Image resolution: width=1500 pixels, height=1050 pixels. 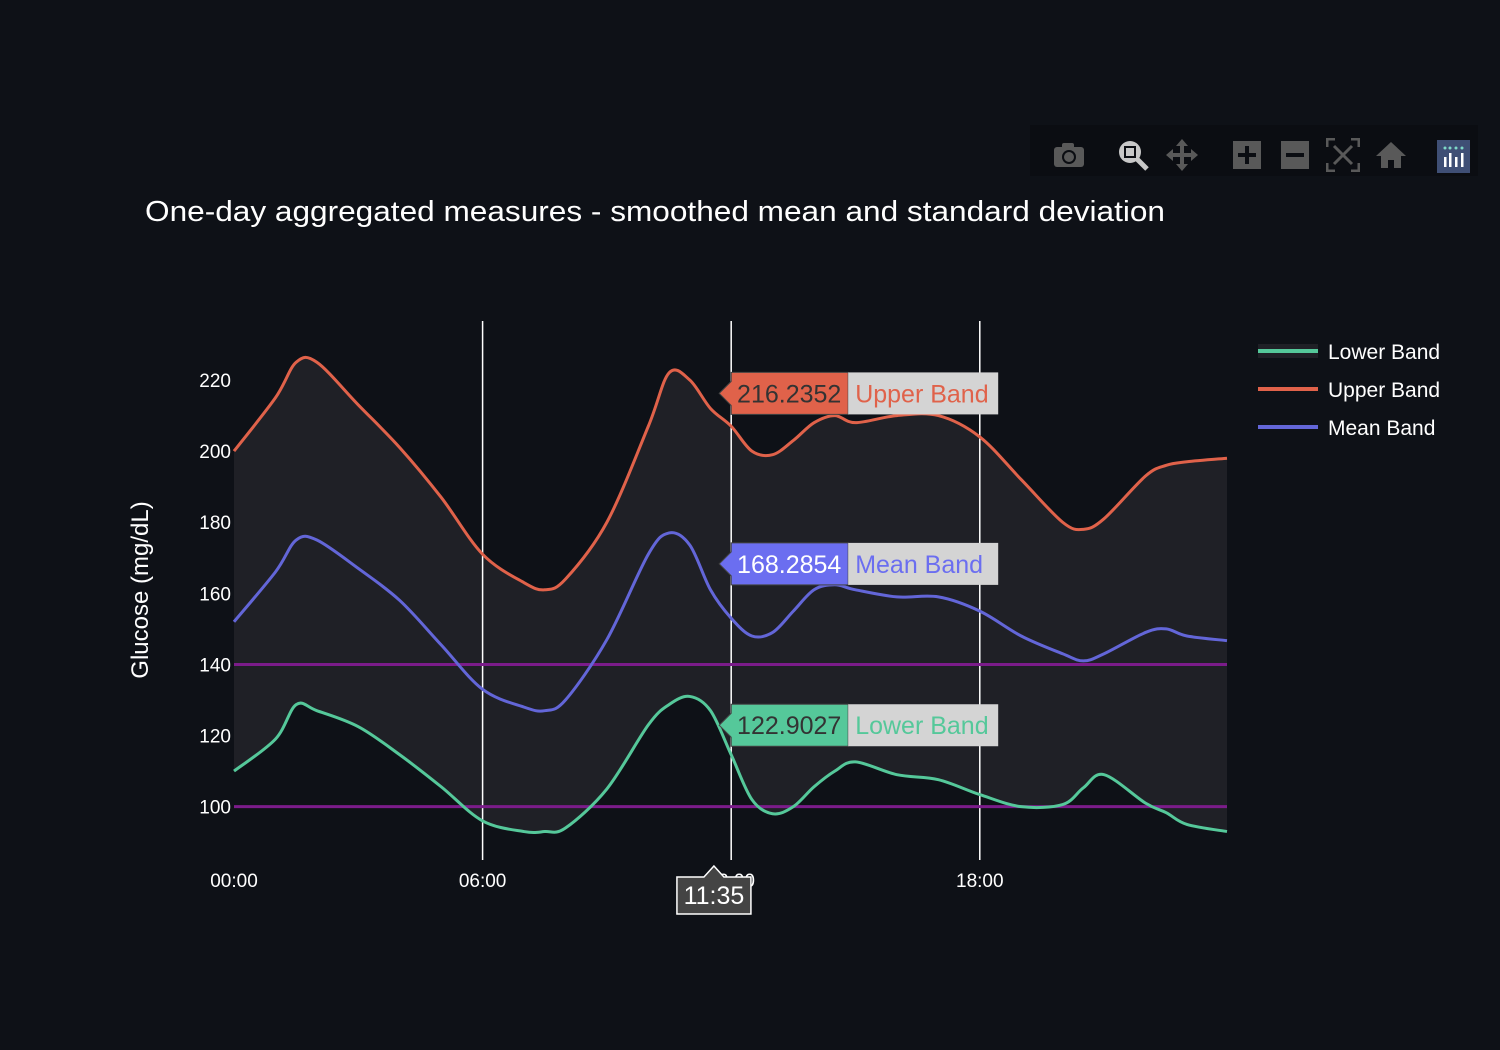 I want to click on modebar, so click(x=1254, y=150).